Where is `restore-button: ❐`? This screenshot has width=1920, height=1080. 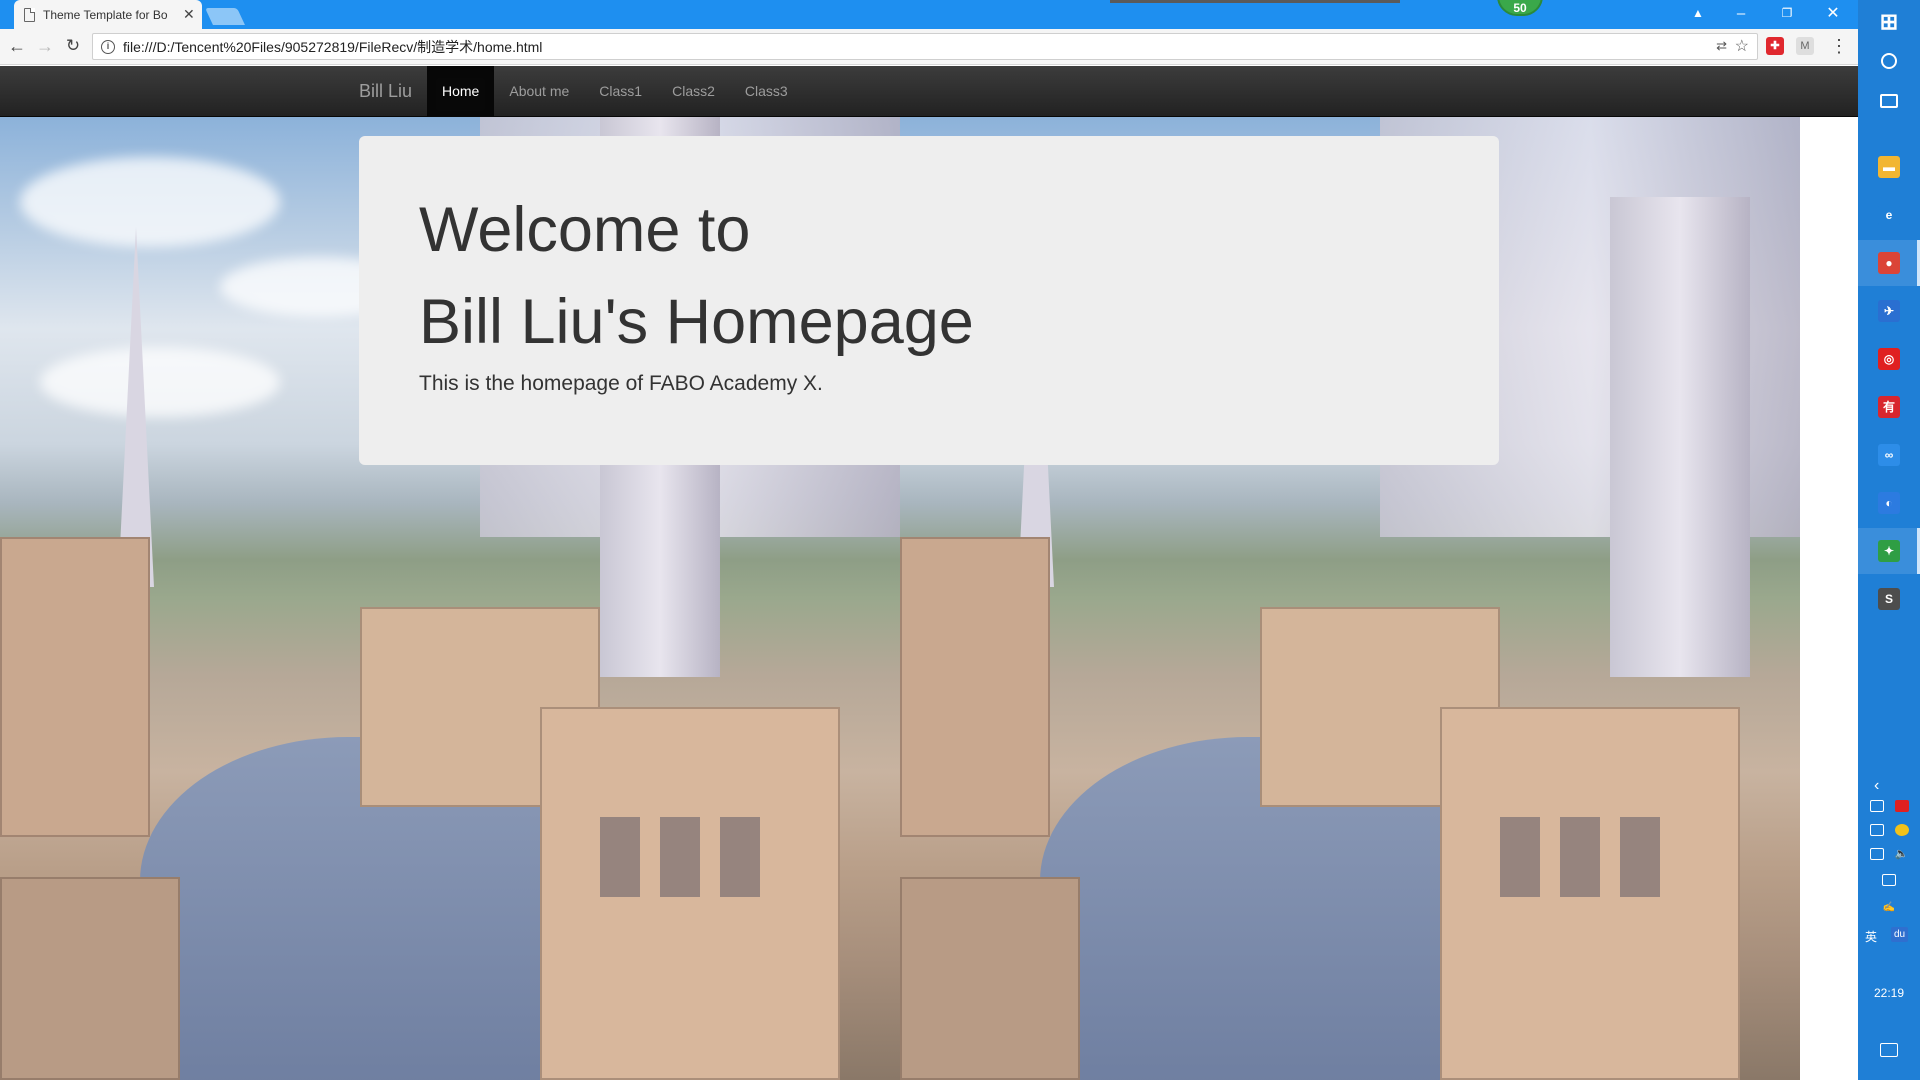 restore-button: ❐ is located at coordinates (1787, 14).